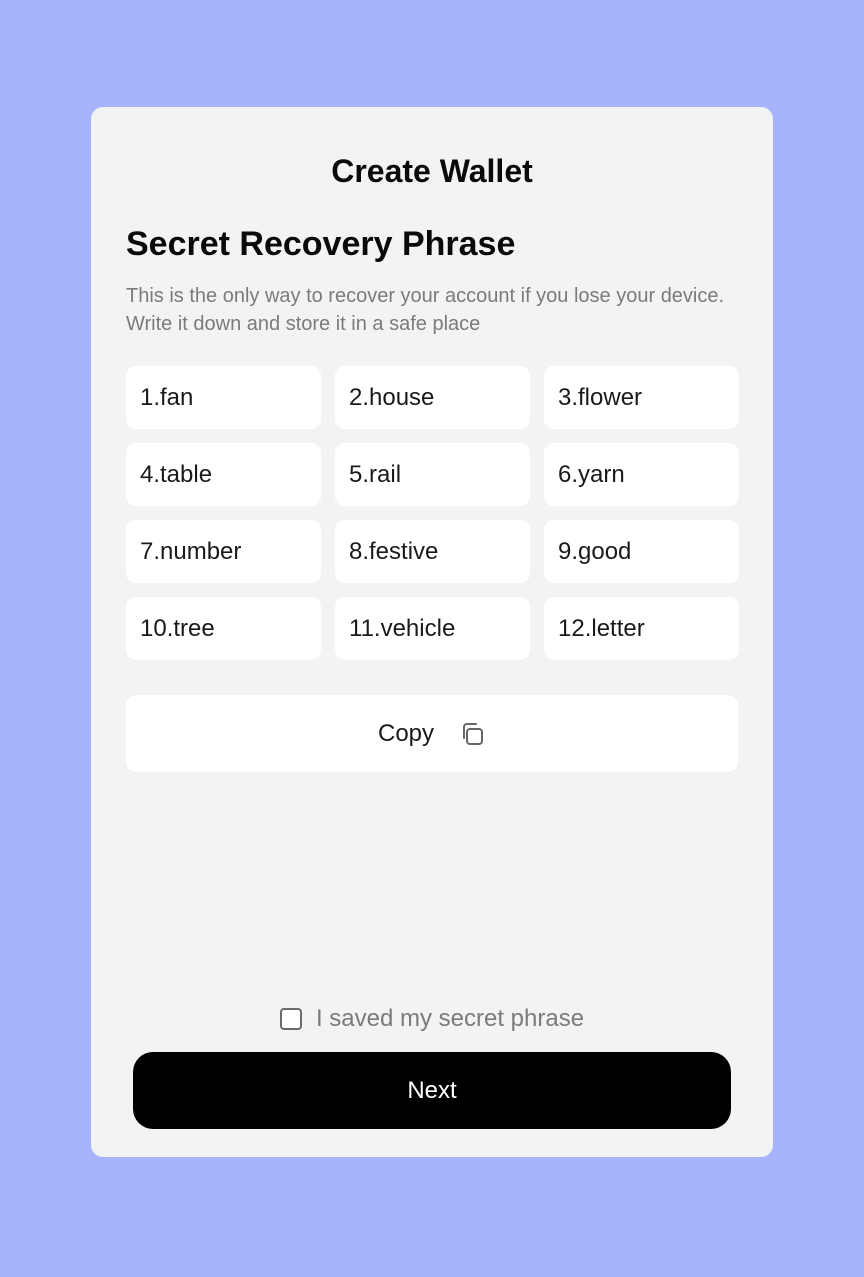 Image resolution: width=864 pixels, height=1277 pixels. I want to click on saved-phrase-confirmation: I saved my secret phrase, so click(432, 1019).